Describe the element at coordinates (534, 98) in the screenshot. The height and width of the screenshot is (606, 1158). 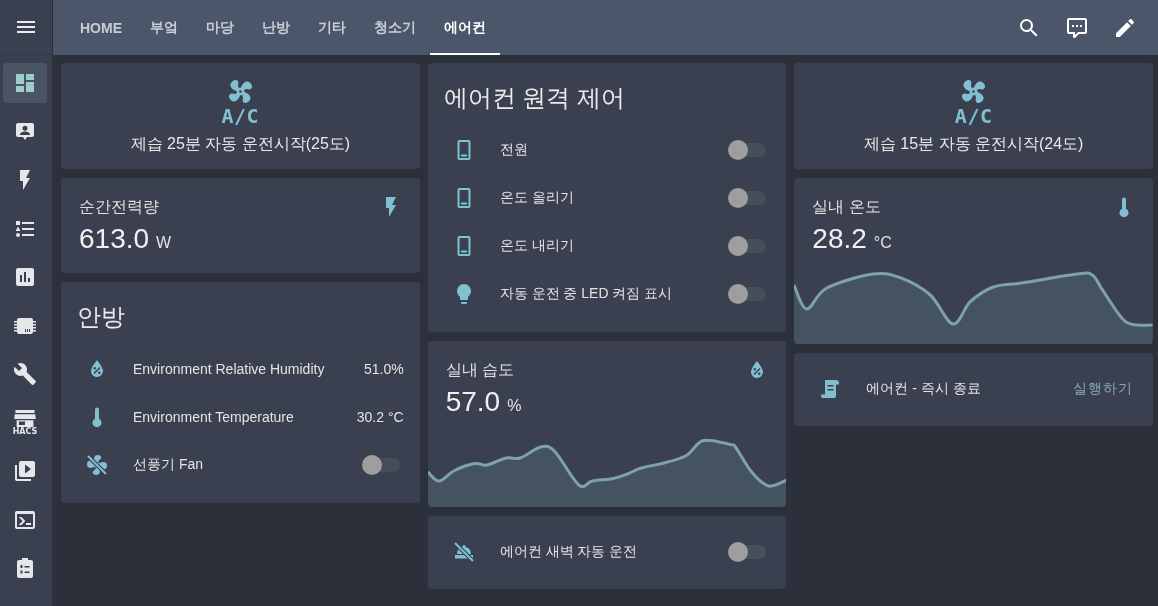
I see `card-title: 에어컨 원격 제어` at that location.